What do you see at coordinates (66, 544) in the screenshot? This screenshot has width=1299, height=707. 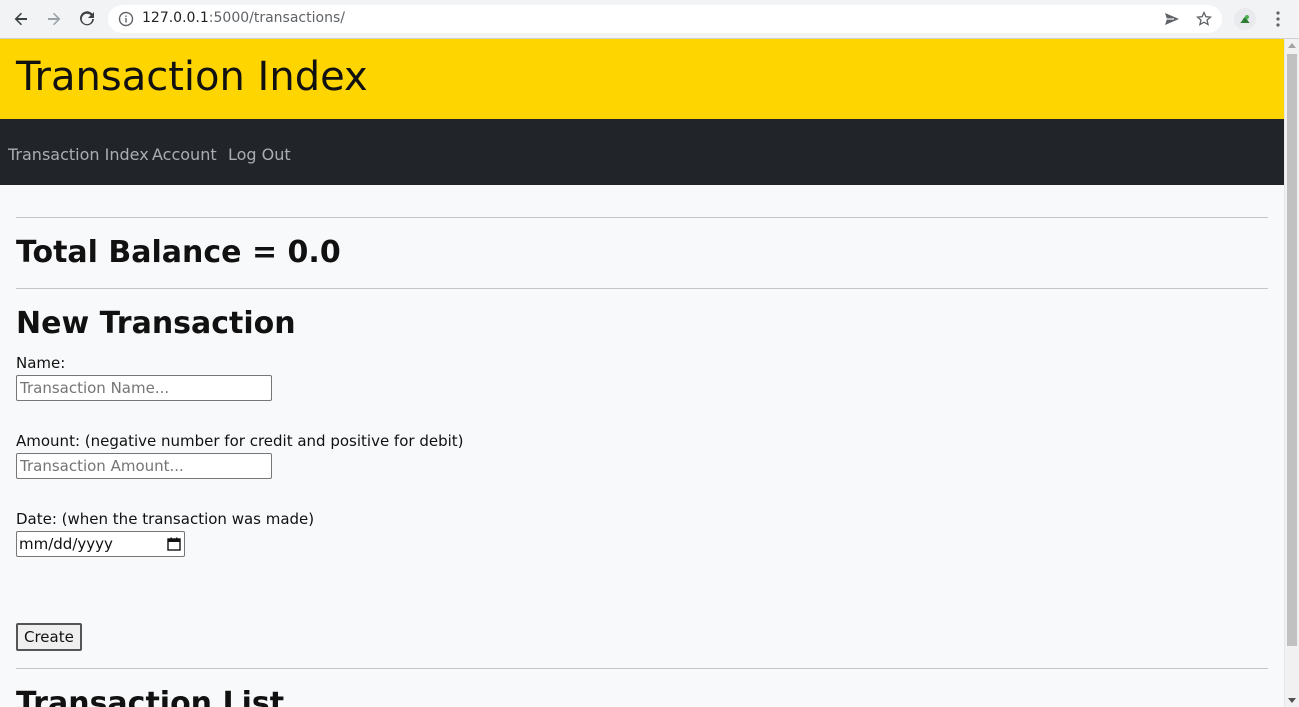 I see `date-value: mm/dd/yyyy` at bounding box center [66, 544].